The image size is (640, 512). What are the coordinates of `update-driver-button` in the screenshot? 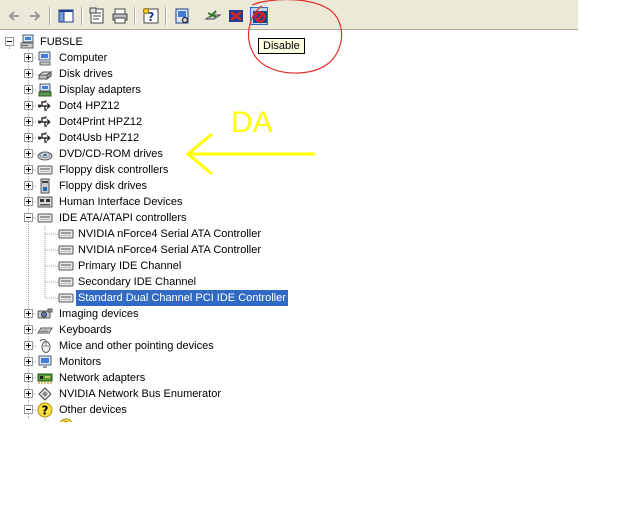 It's located at (213, 16).